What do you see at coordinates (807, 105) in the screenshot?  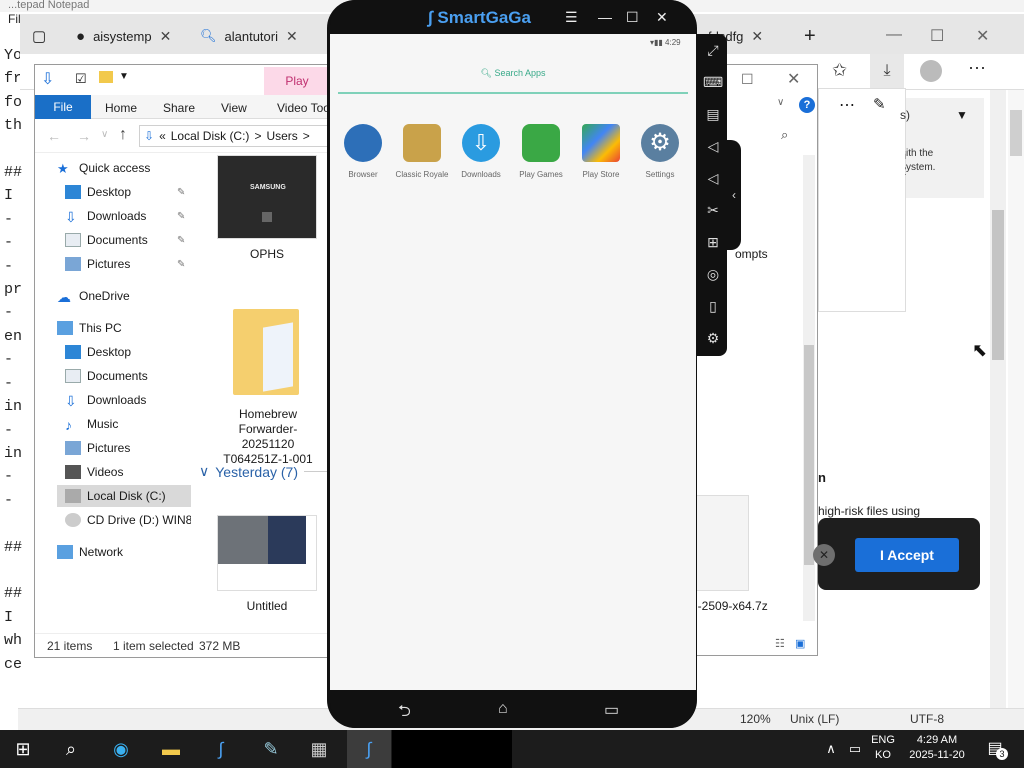 I see `help-icon: ?` at bounding box center [807, 105].